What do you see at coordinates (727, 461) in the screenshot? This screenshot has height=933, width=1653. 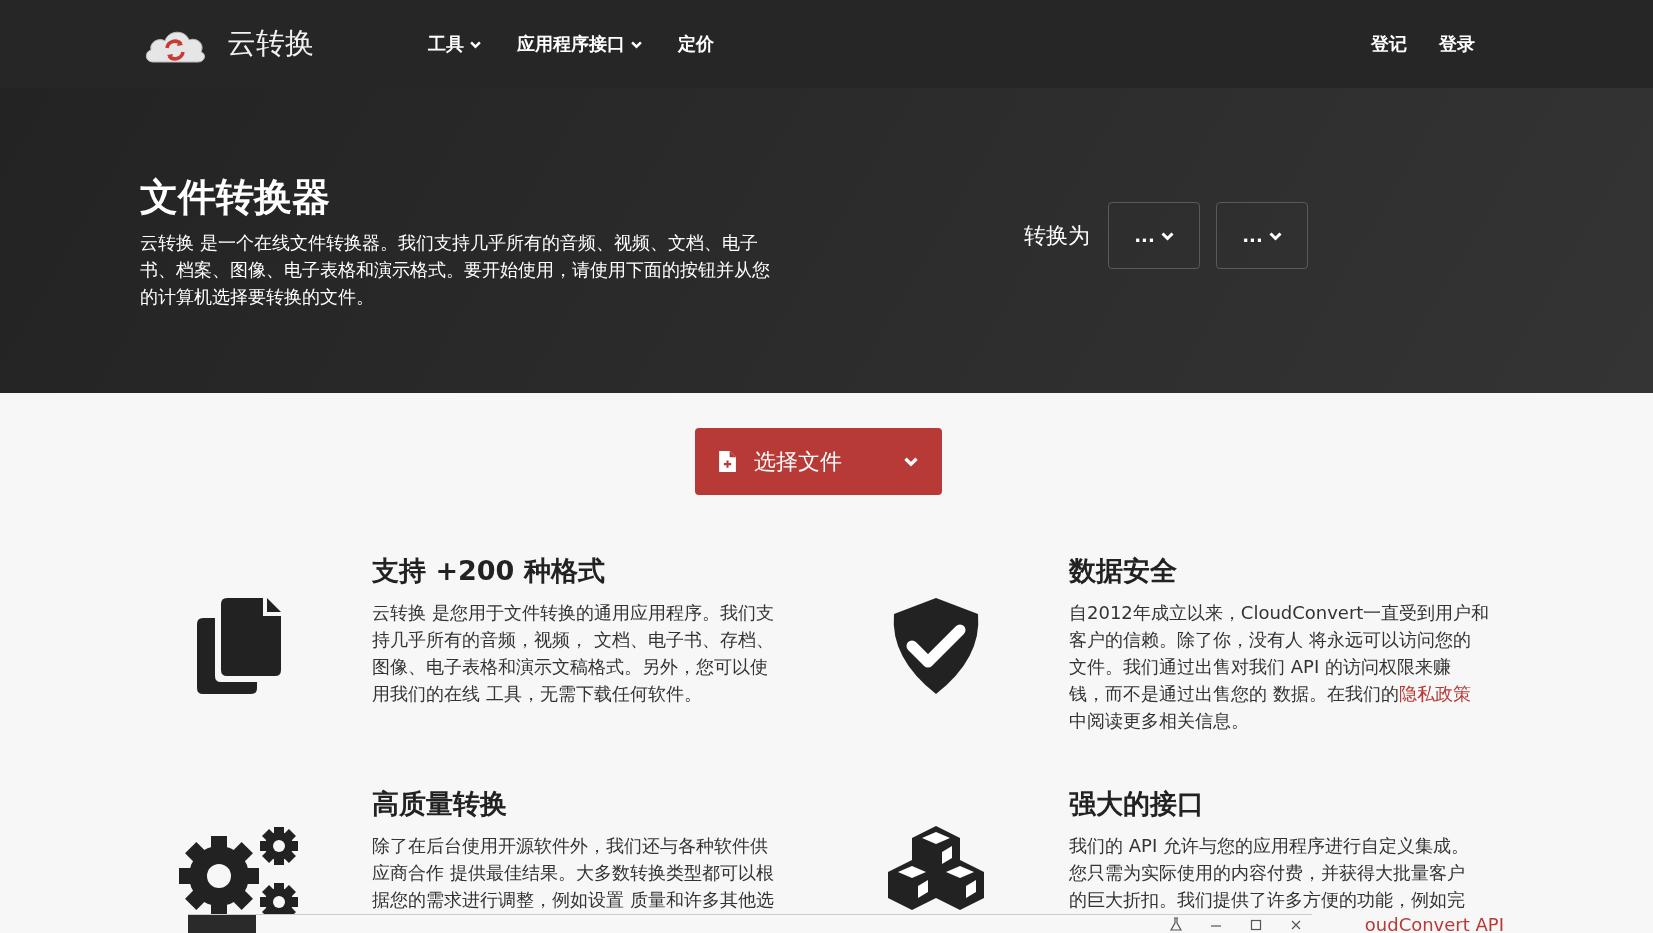 I see `file-plus-icon` at bounding box center [727, 461].